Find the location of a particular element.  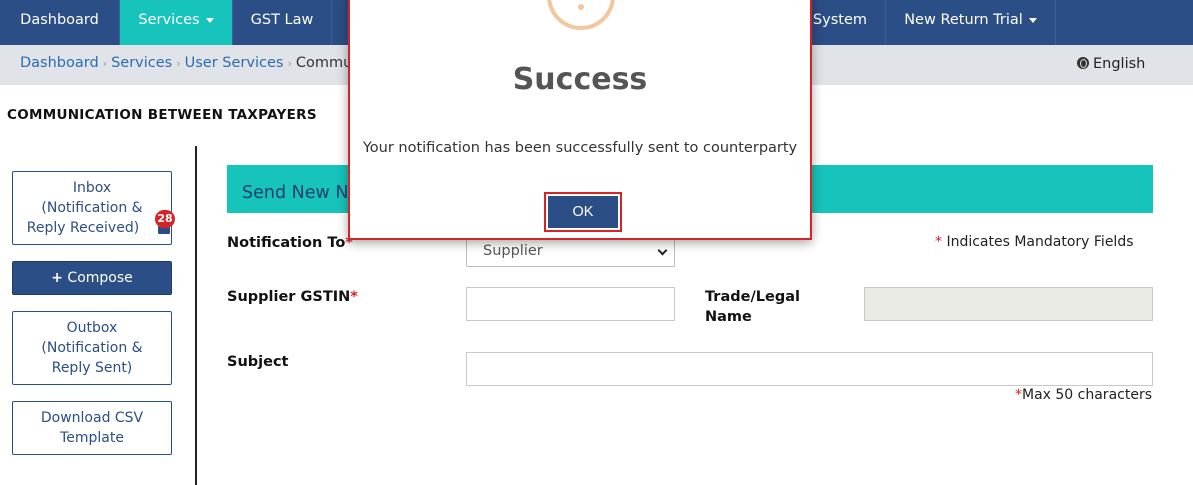

inbox-count-badge: 28 is located at coordinates (165, 219).